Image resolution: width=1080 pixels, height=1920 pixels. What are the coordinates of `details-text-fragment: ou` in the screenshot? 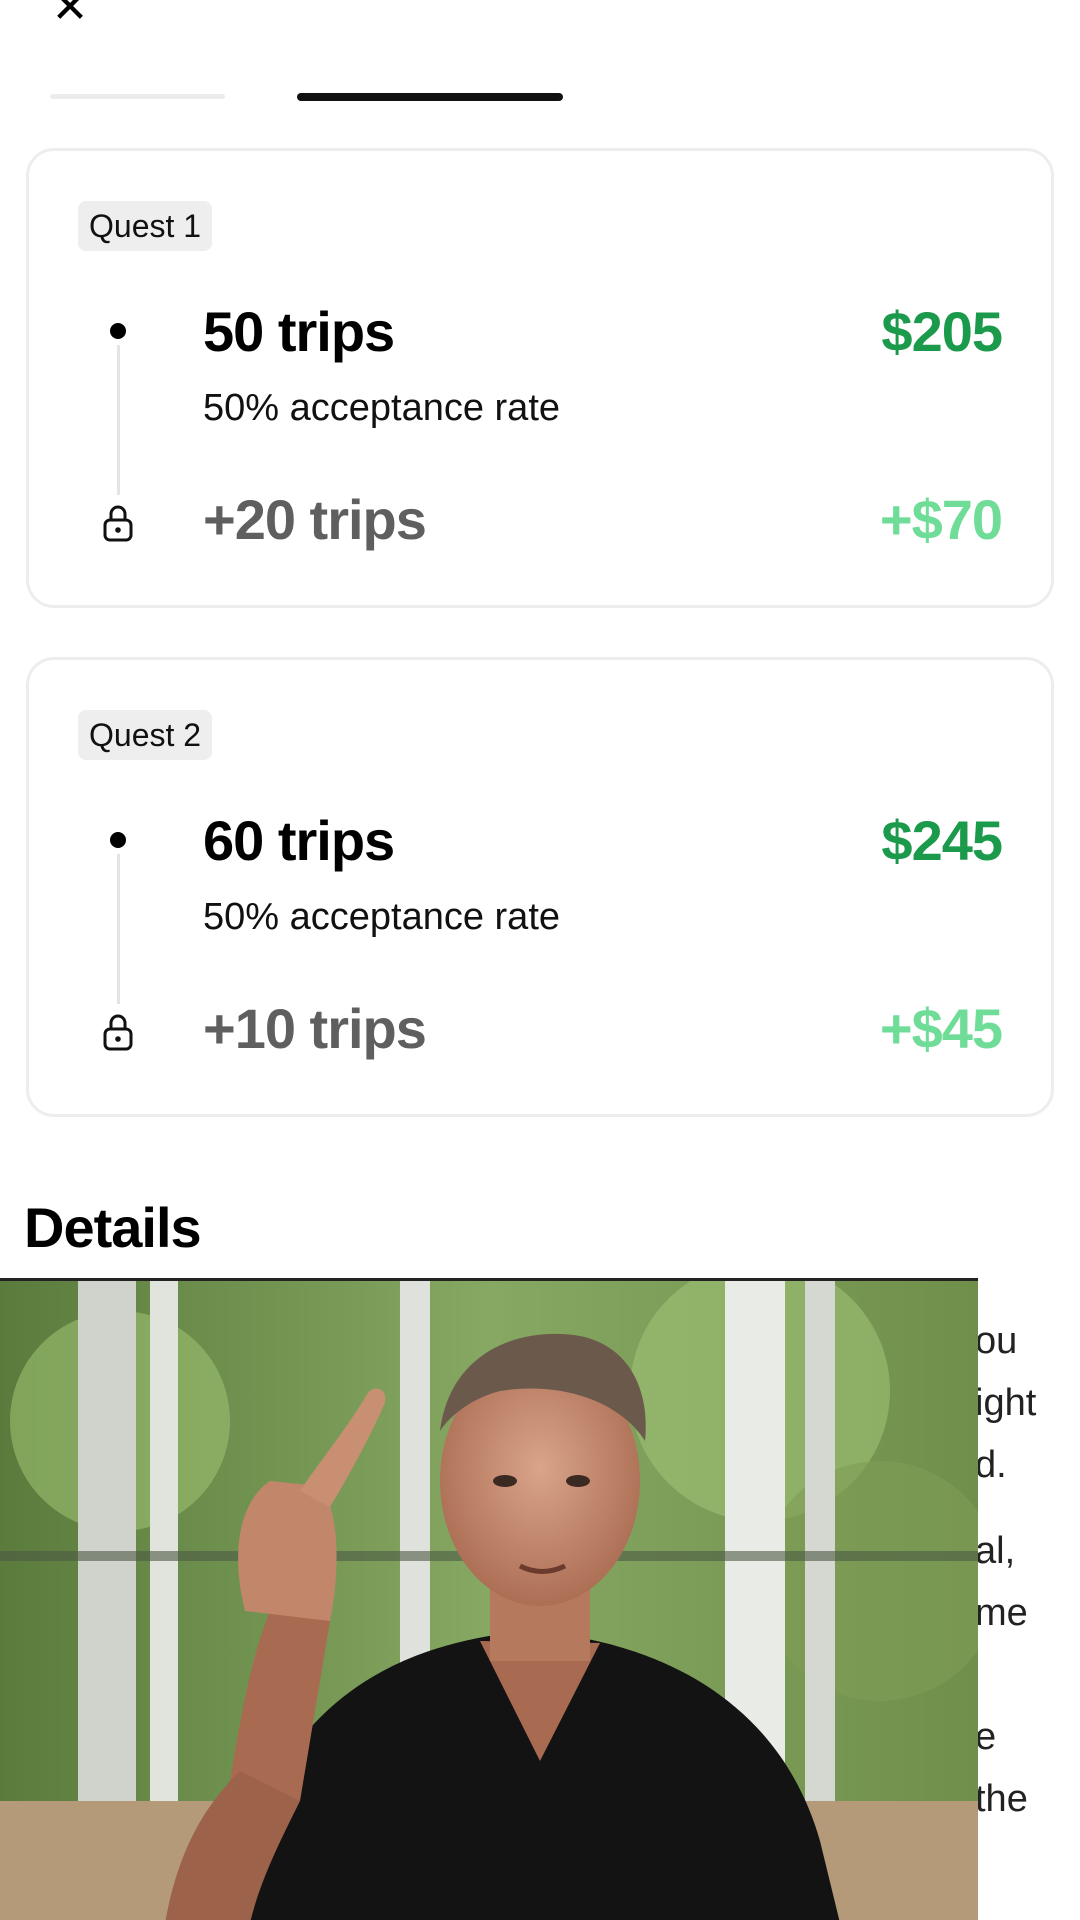 It's located at (996, 1341).